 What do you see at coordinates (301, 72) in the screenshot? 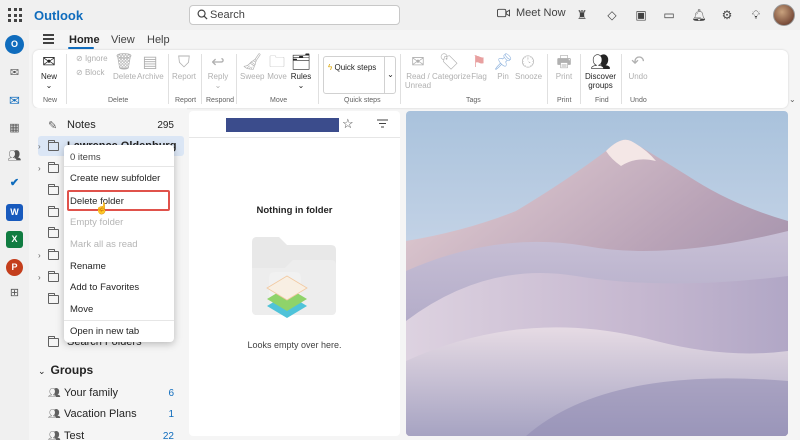
I see `rules-button: 🗂︎ Rules ⌄` at bounding box center [301, 72].